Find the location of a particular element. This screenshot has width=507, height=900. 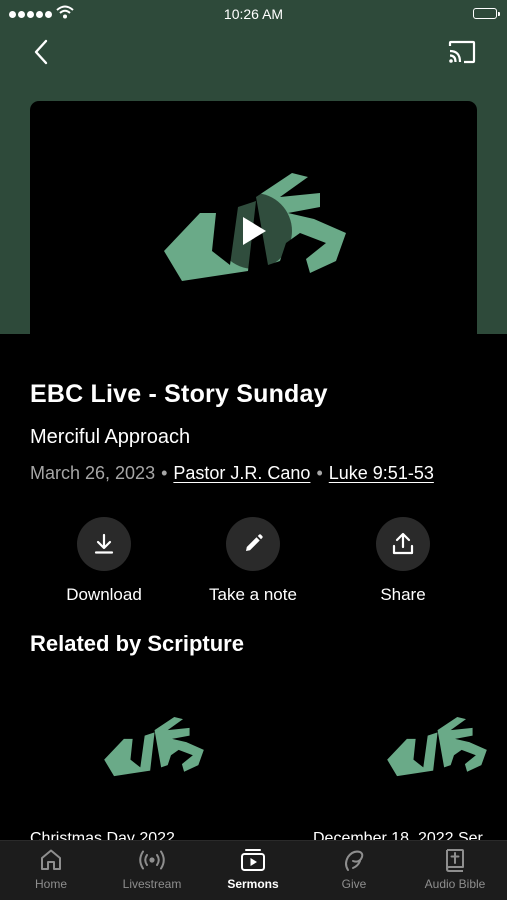

sermon-subtitle: Merciful Approach is located at coordinates (110, 437).